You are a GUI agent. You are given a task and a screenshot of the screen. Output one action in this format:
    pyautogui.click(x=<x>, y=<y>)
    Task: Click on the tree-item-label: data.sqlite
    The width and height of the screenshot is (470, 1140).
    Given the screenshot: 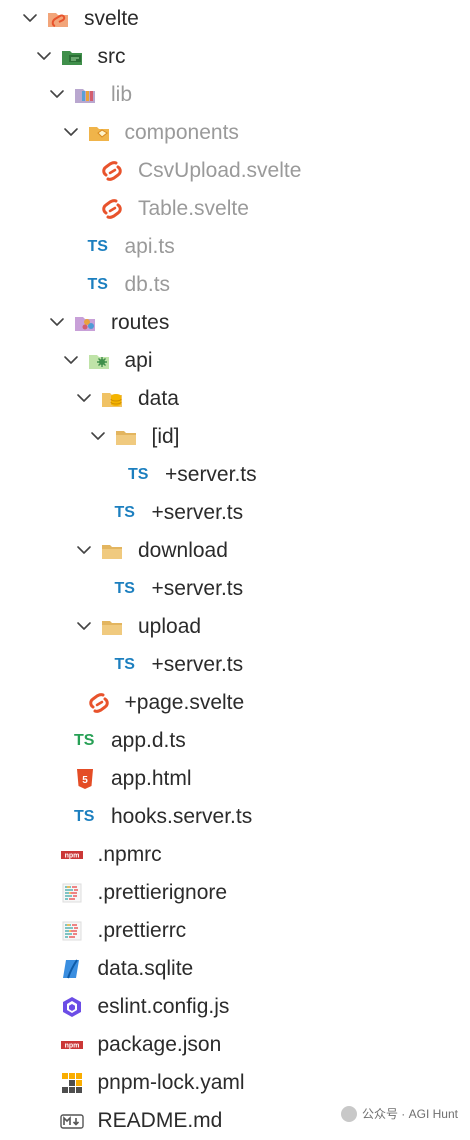 What is the action you would take?
    pyautogui.click(x=145, y=968)
    